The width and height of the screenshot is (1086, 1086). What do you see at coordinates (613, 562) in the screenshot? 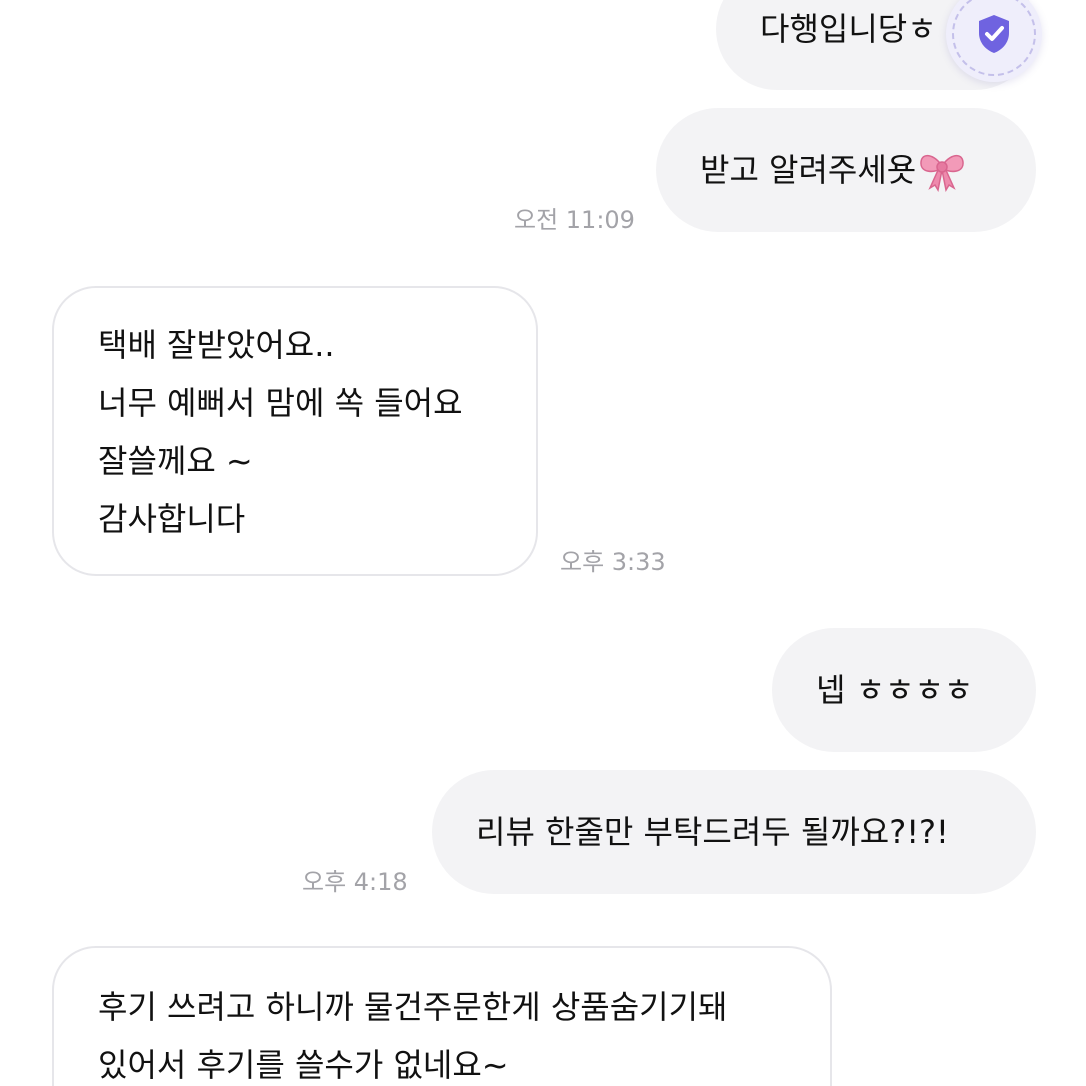
I see `message-timestamp: 오후 3:33` at bounding box center [613, 562].